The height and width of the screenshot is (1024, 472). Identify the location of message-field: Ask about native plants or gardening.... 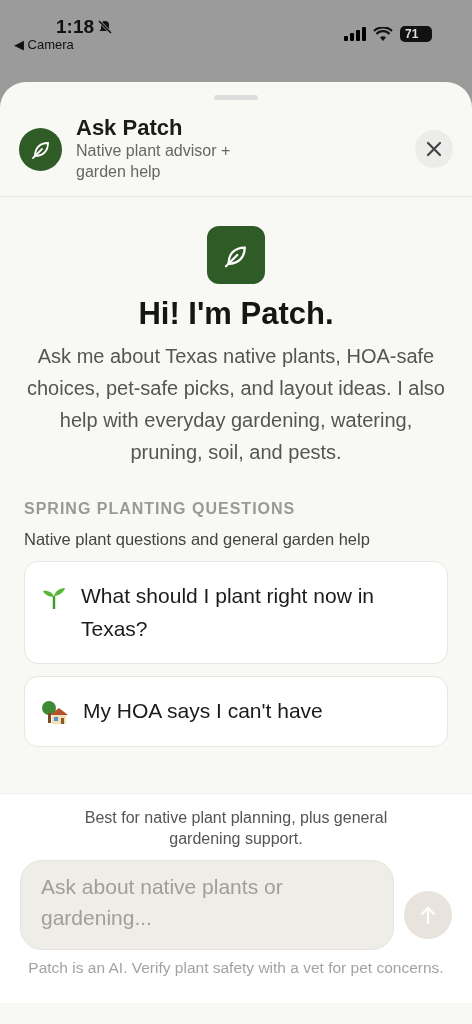
(207, 904).